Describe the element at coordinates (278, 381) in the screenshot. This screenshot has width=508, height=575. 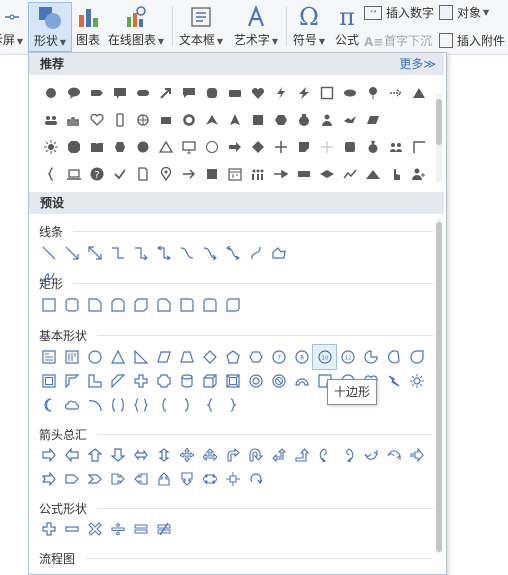
I see `no-symbol-icon` at that location.